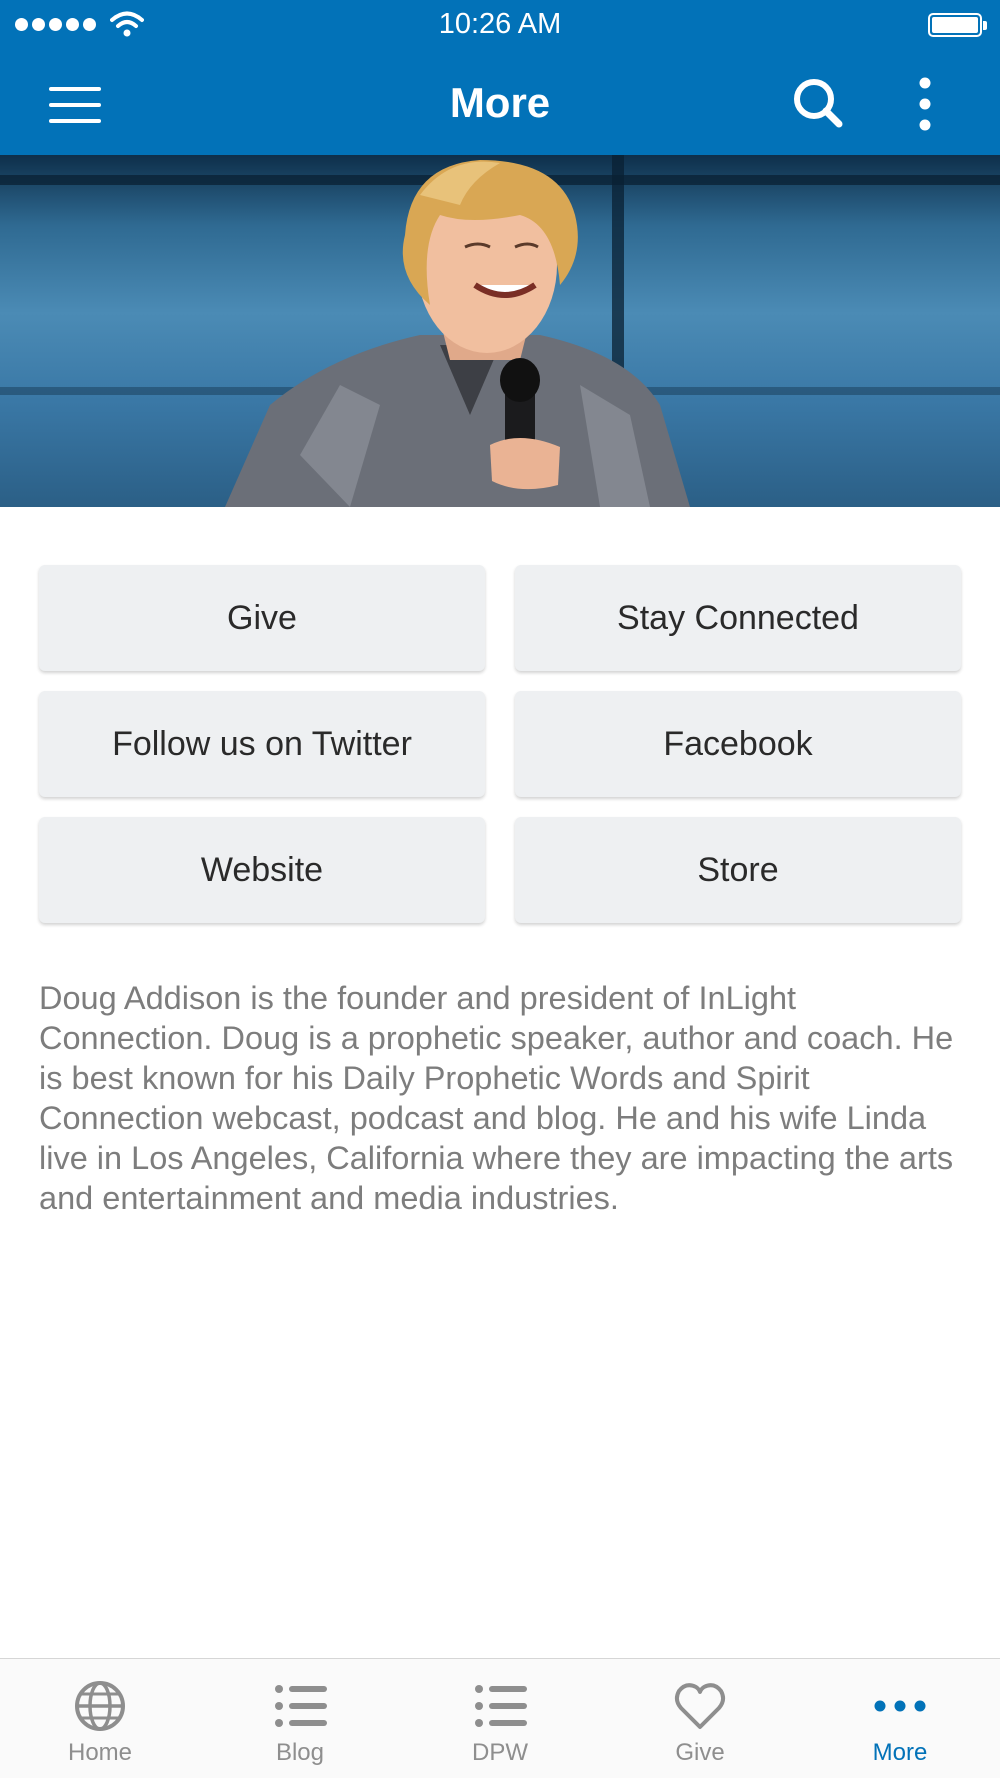 The height and width of the screenshot is (1778, 1000). Describe the element at coordinates (925, 106) in the screenshot. I see `vertical-dots-icon` at that location.